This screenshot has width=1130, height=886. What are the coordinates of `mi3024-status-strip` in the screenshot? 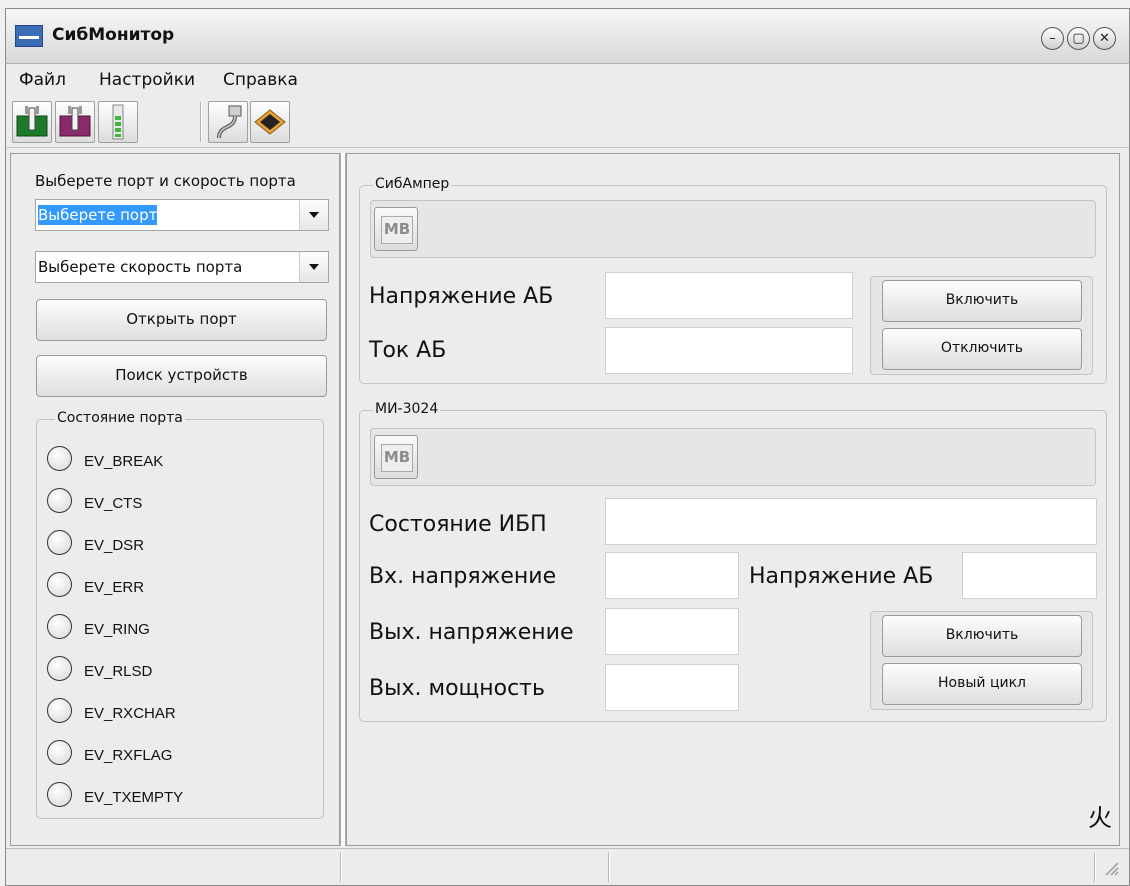 It's located at (733, 457).